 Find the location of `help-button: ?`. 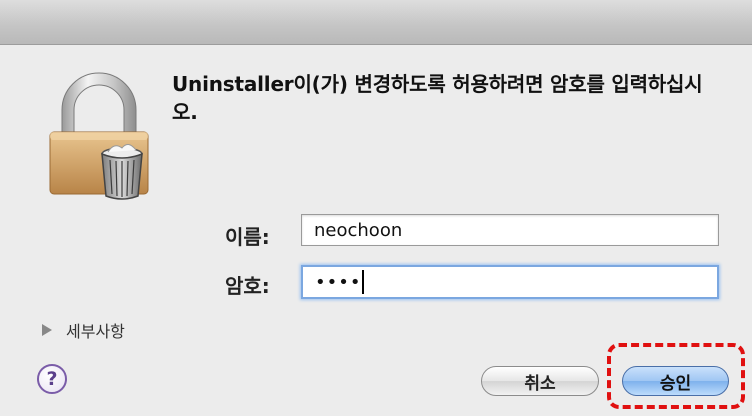

help-button: ? is located at coordinates (52, 379).